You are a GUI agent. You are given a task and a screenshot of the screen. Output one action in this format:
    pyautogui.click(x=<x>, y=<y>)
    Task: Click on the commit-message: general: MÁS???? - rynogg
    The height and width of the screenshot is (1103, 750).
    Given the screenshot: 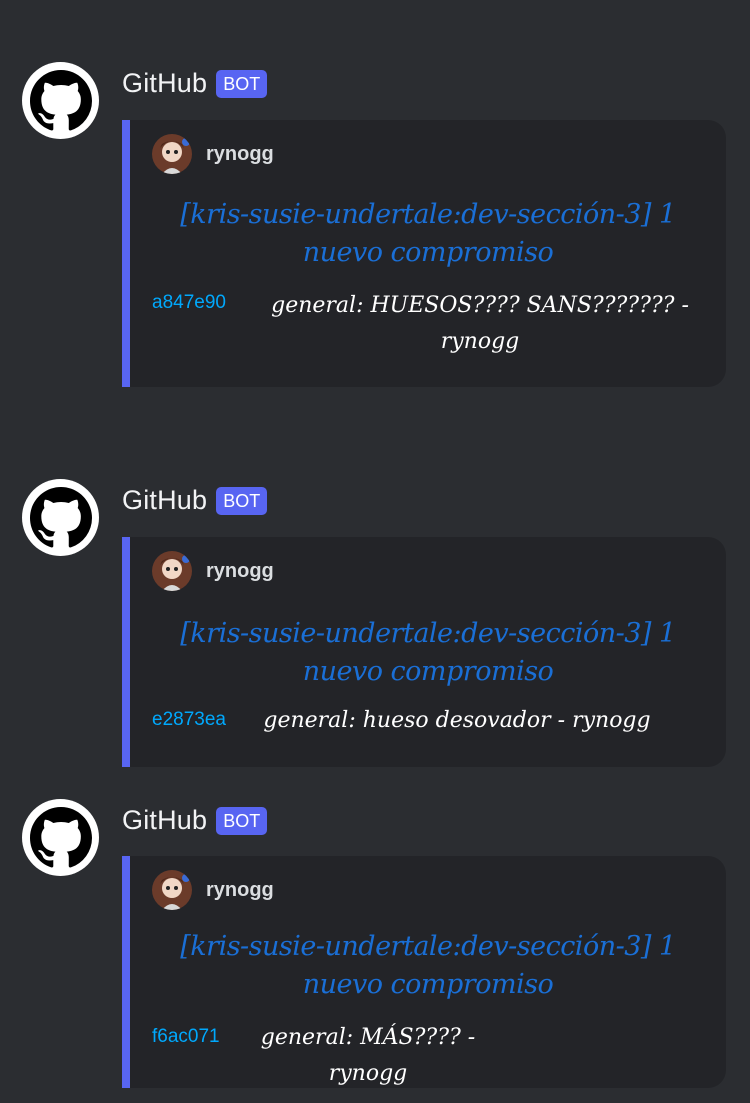 What is the action you would take?
    pyautogui.click(x=368, y=1055)
    